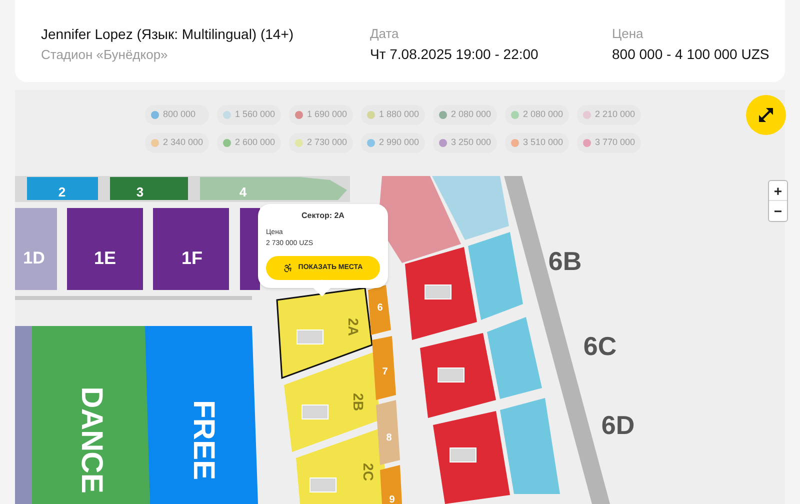 The image size is (800, 504). What do you see at coordinates (691, 54) in the screenshot?
I see `price-range: 800 000 - 4 100 000 UZS` at bounding box center [691, 54].